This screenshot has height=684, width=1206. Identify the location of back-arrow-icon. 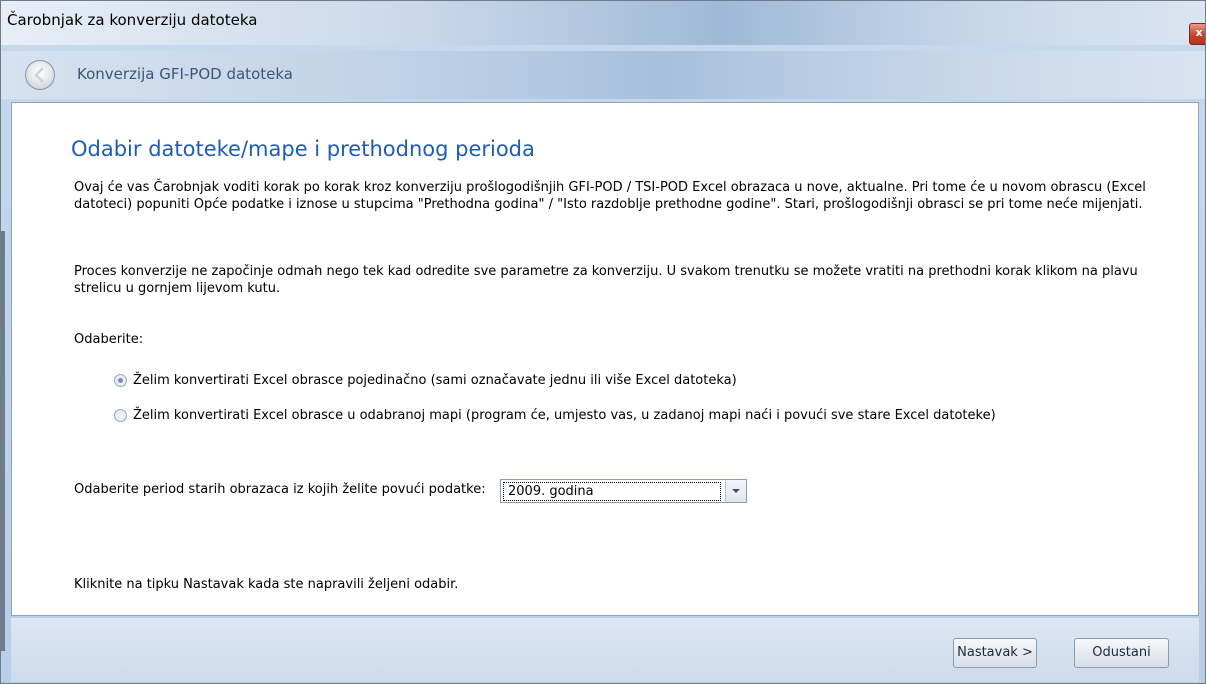
(39, 75).